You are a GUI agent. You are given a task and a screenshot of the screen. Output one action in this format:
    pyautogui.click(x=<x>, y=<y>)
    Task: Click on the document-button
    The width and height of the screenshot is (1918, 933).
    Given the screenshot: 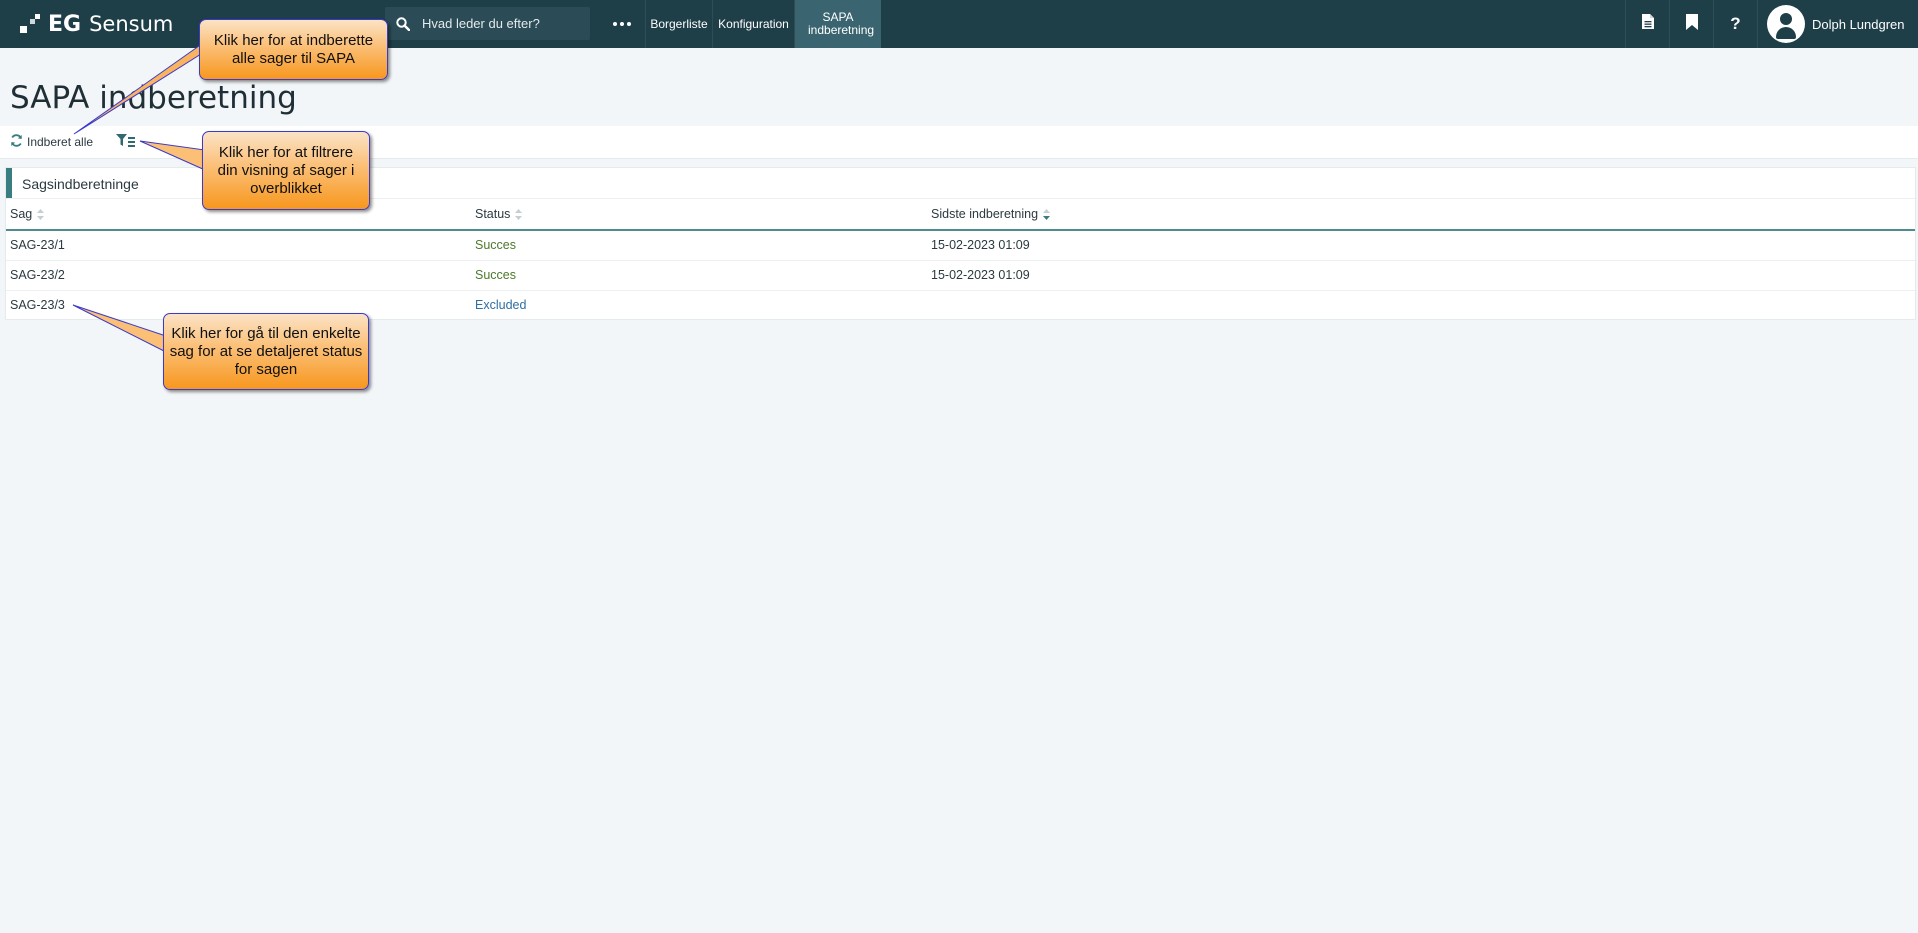 What is the action you would take?
    pyautogui.click(x=1647, y=24)
    